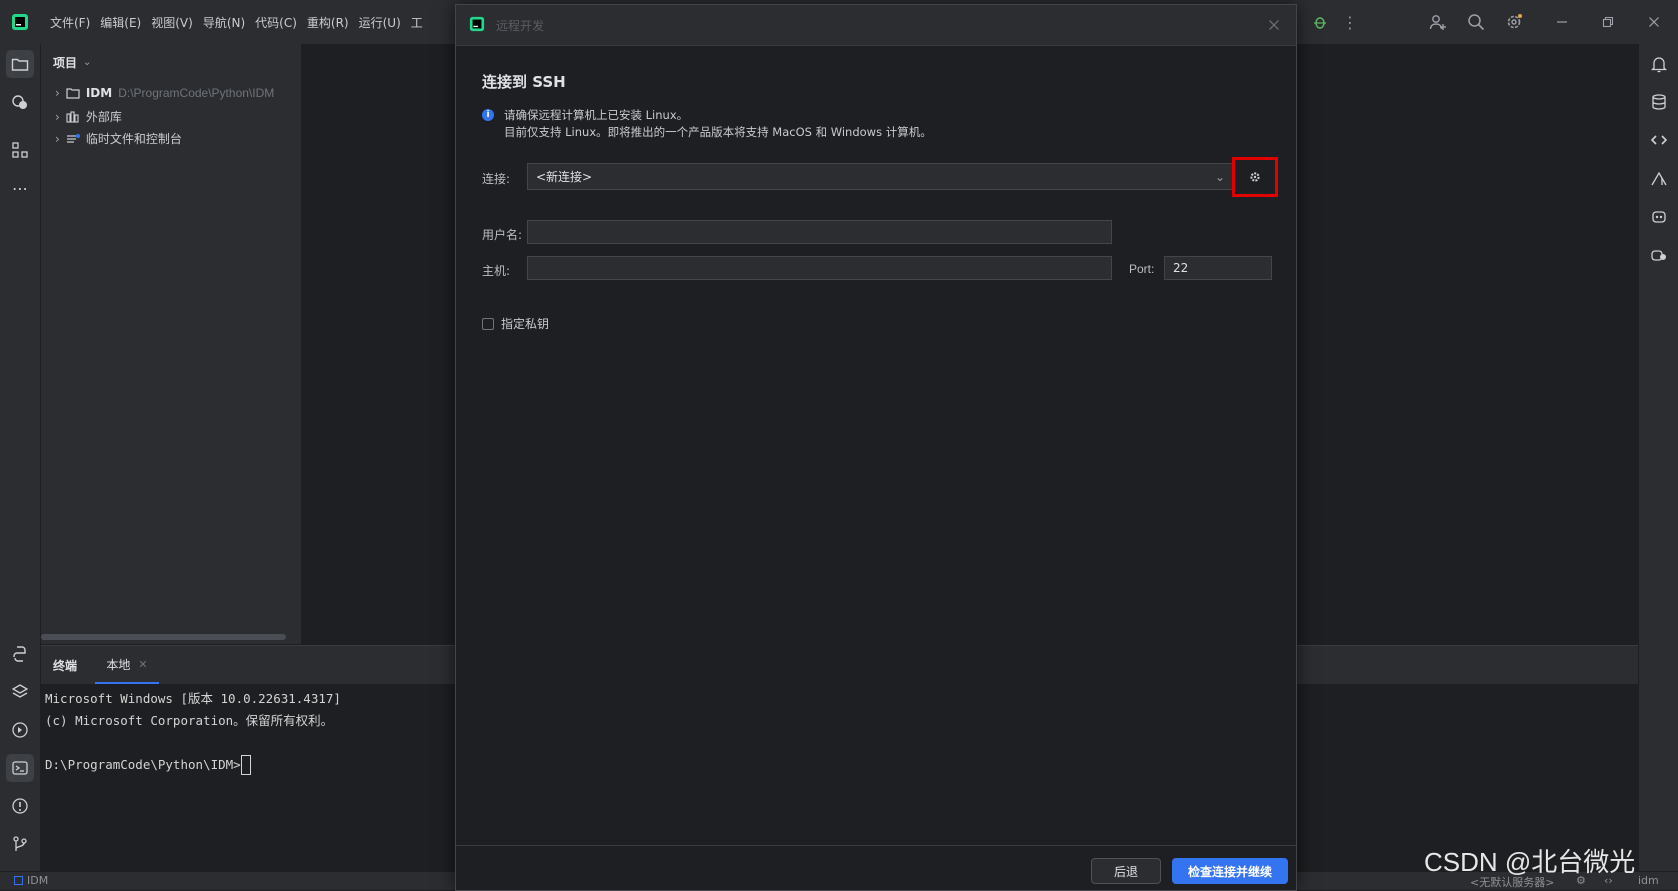 This screenshot has width=1678, height=891. Describe the element at coordinates (224, 22) in the screenshot. I see `menu-navigate: 导航(N)` at that location.